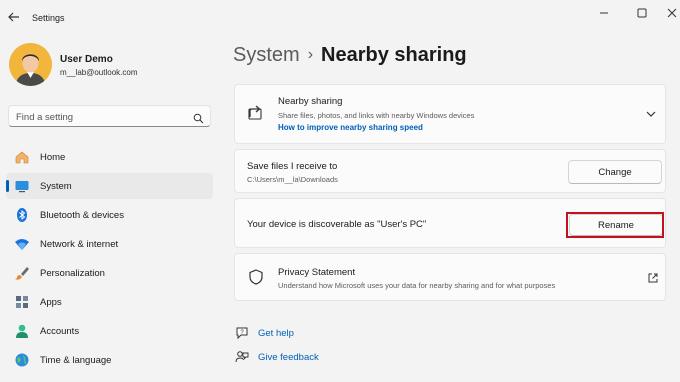  I want to click on sidebar-item-apps: Apps, so click(109, 302).